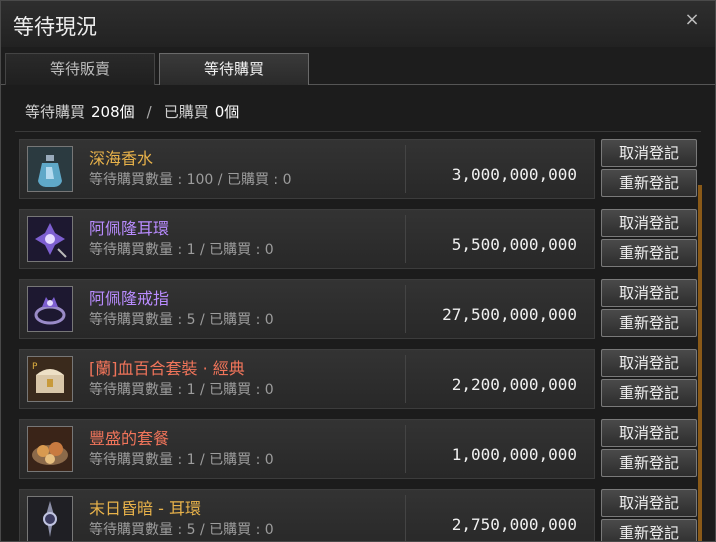 The height and width of the screenshot is (542, 716). I want to click on purchase-summary: 等待購買 208個 / 已購買 0個, so click(132, 111).